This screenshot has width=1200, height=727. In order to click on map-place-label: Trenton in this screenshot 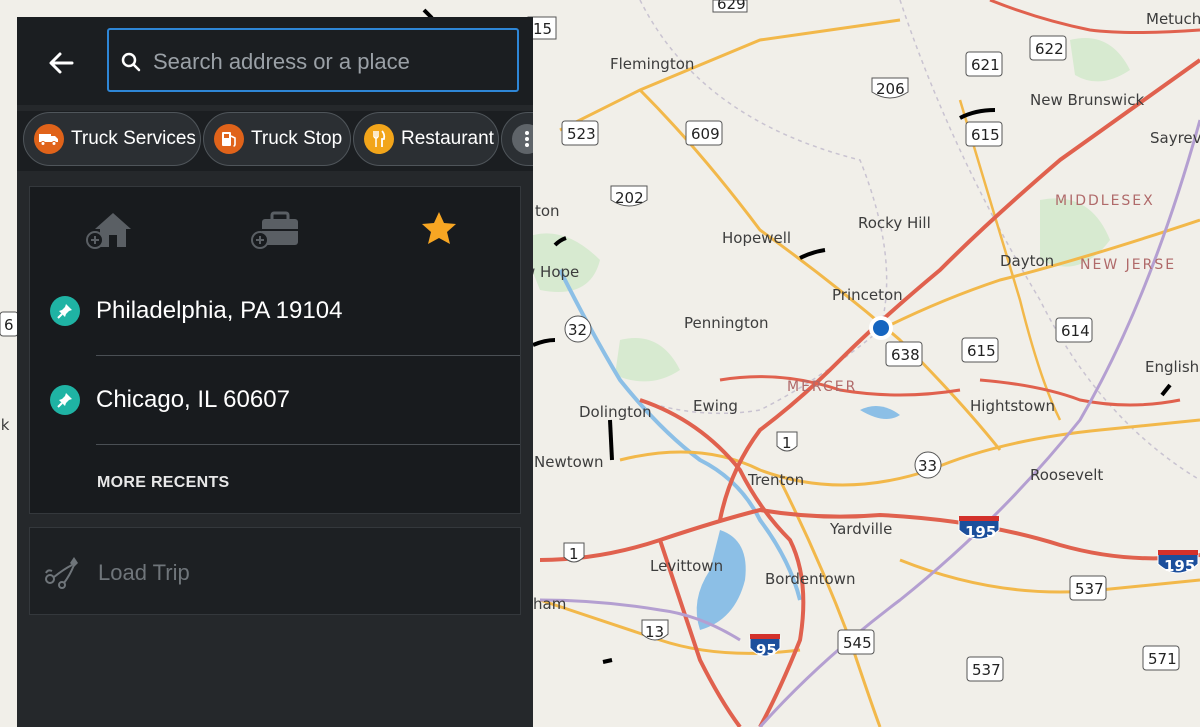, I will do `click(775, 480)`.